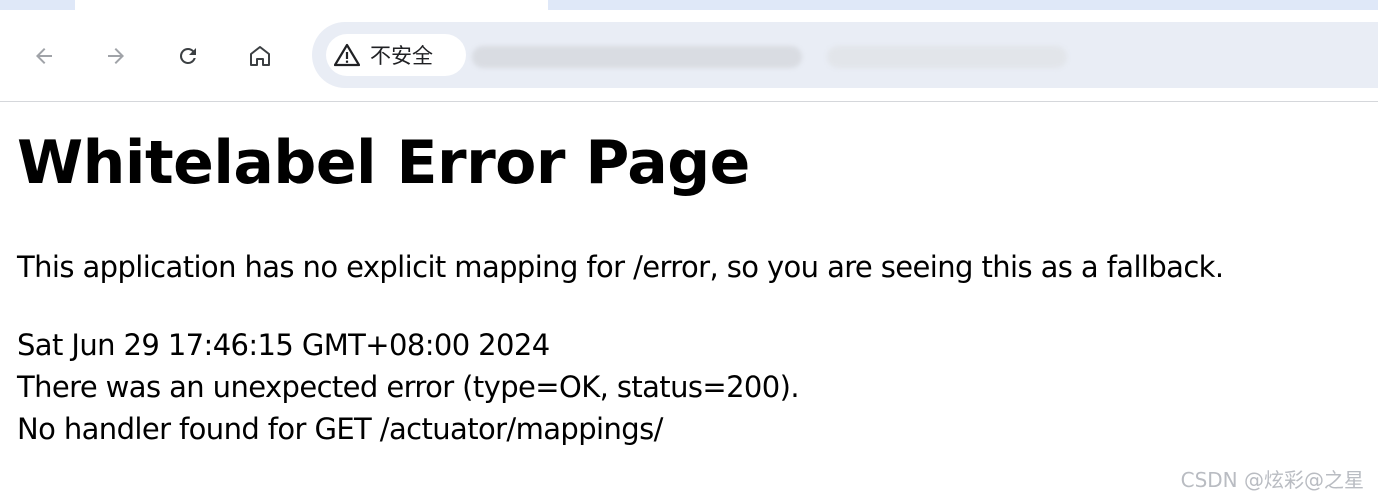 This screenshot has width=1378, height=501. I want to click on forward-button, so click(116, 56).